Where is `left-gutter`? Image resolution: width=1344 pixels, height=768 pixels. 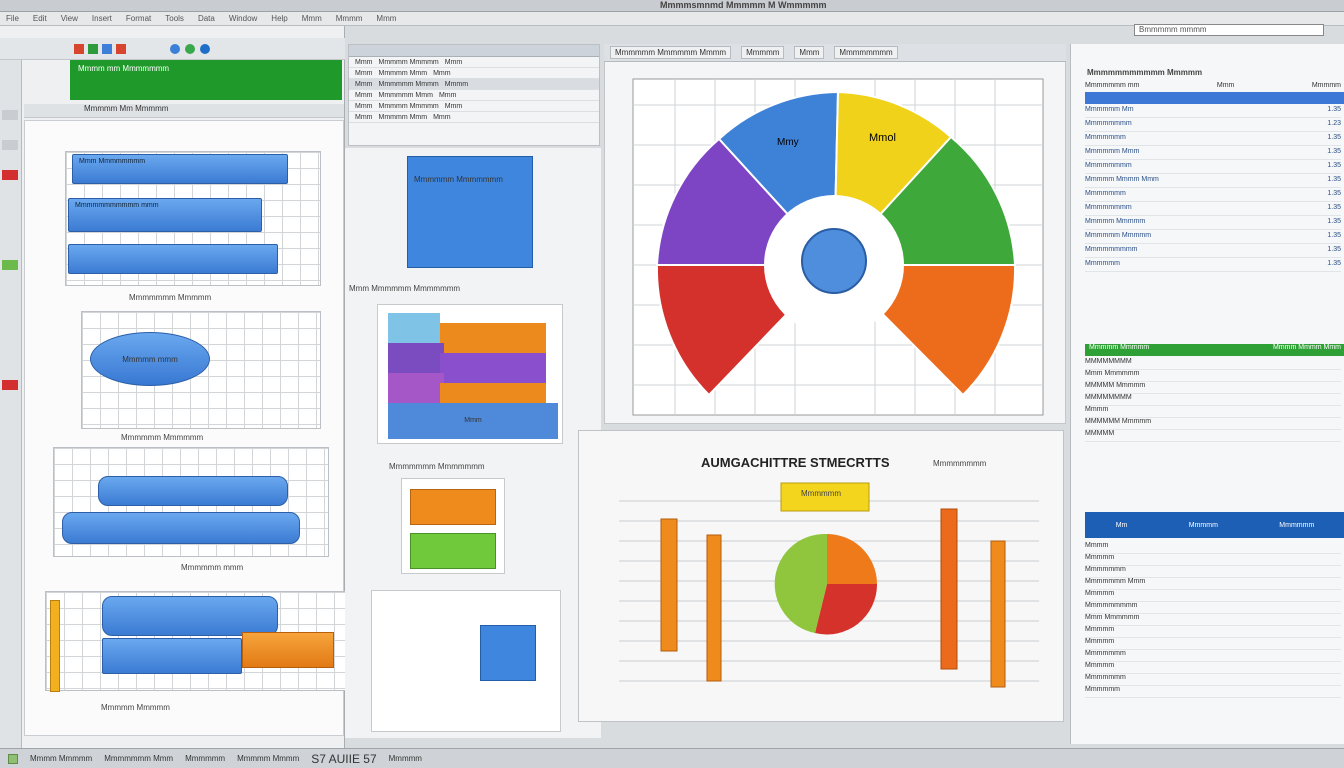
left-gutter is located at coordinates (11, 405).